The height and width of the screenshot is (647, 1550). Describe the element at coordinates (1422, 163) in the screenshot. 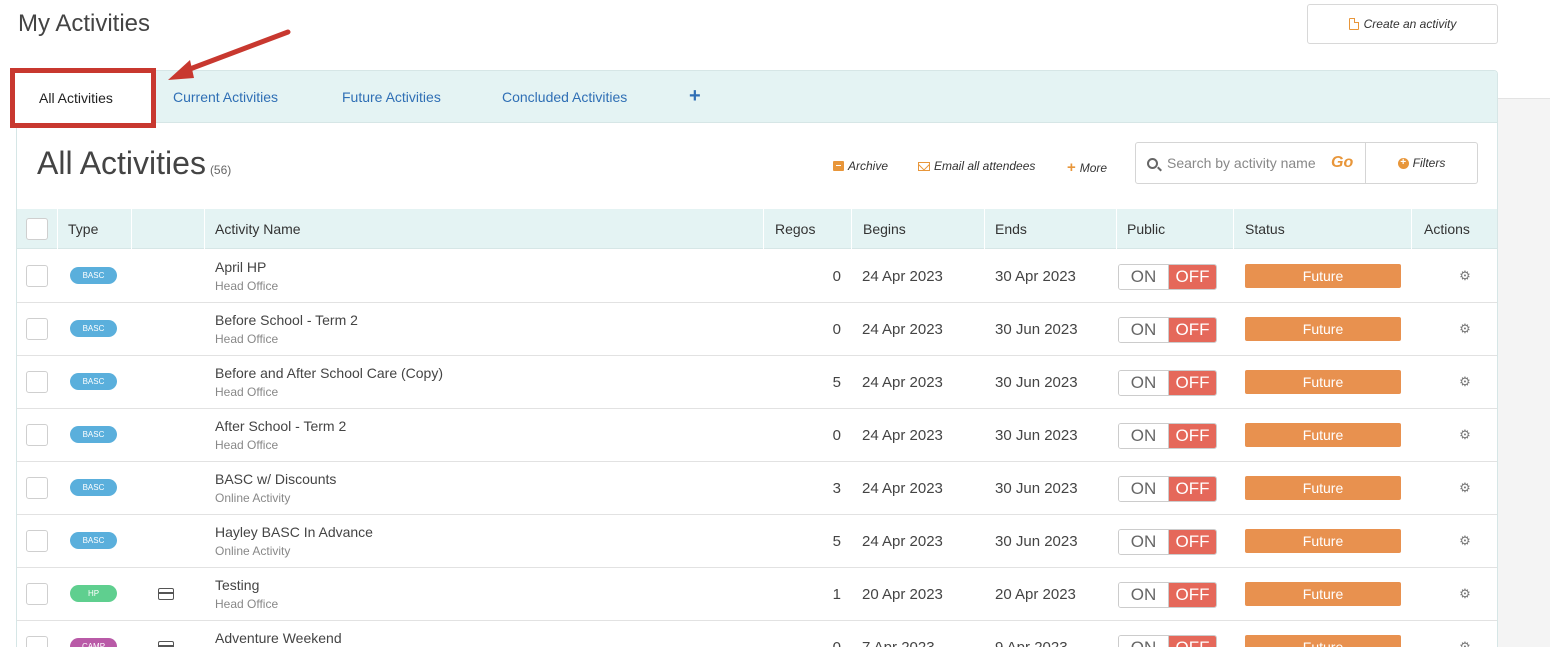

I see `filters-button: + Filters` at that location.